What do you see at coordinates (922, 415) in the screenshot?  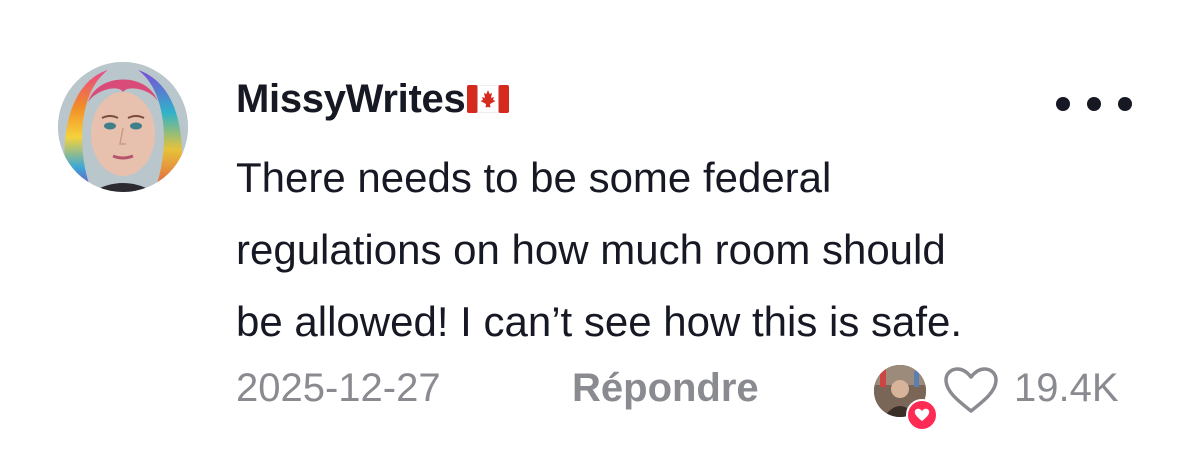 I see `heart-badge-icon` at bounding box center [922, 415].